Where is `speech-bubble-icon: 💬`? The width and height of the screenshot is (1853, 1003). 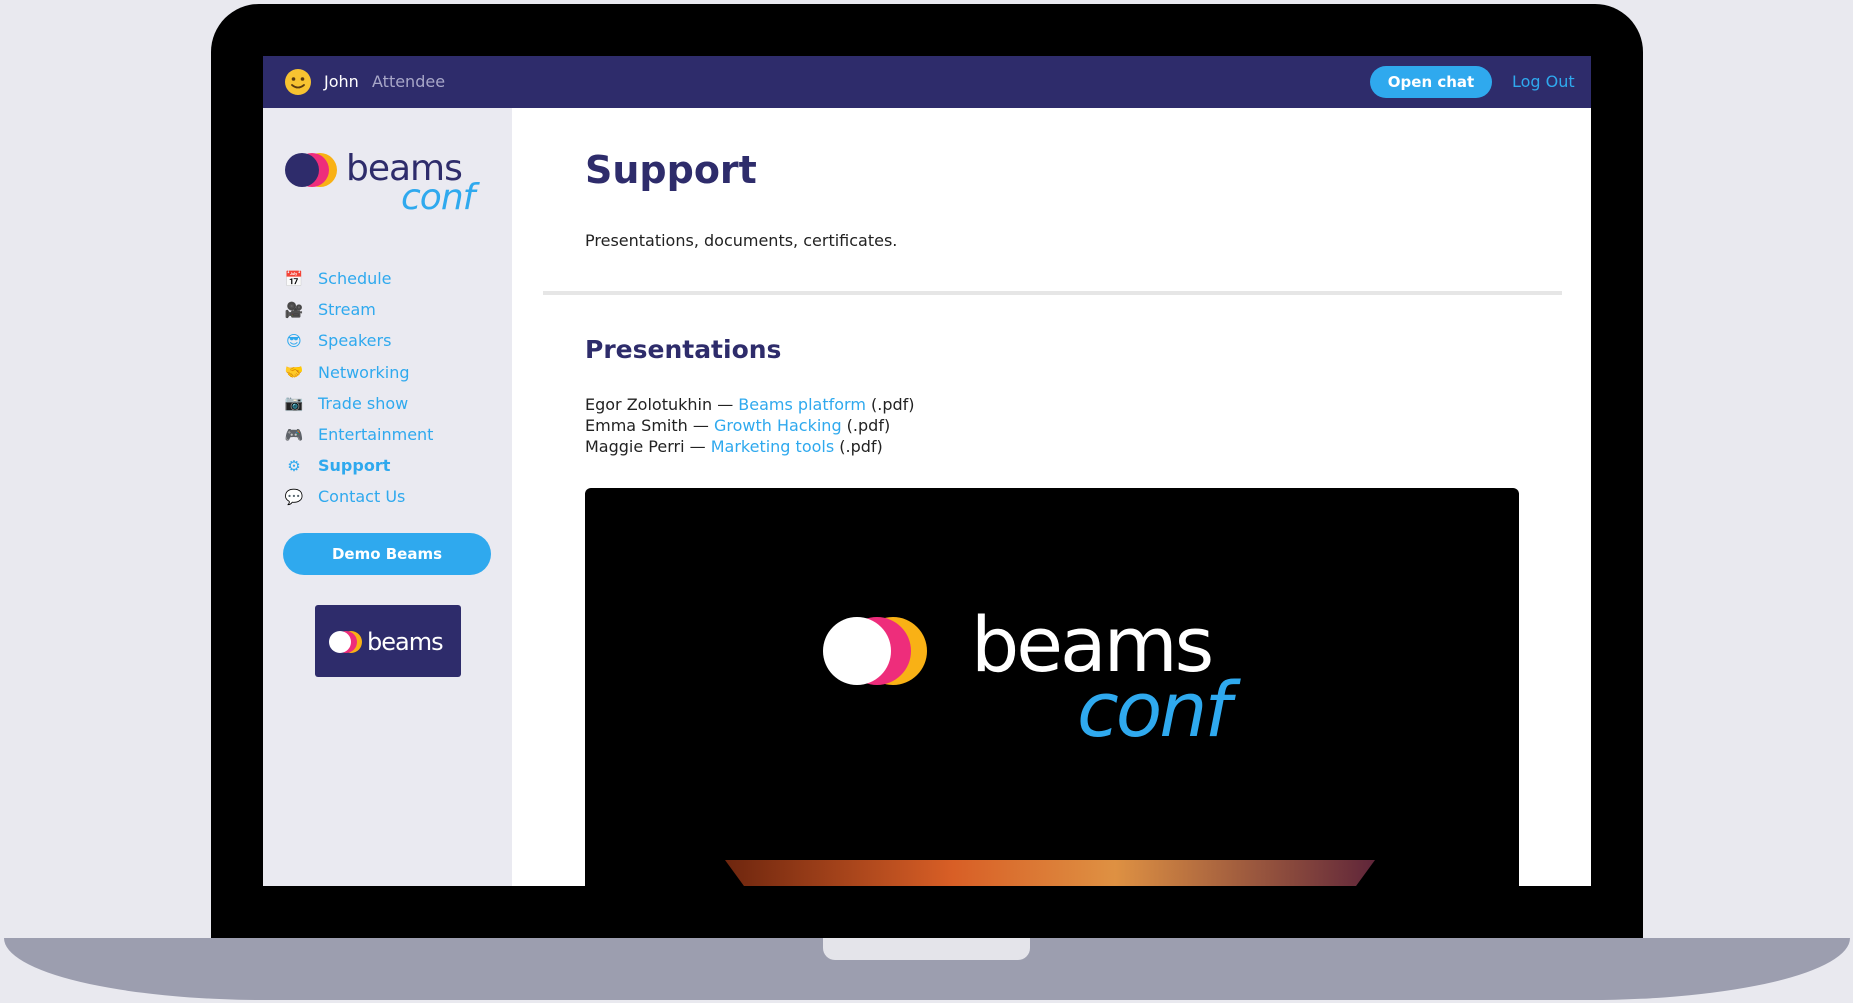
speech-bubble-icon: 💬 is located at coordinates (294, 496).